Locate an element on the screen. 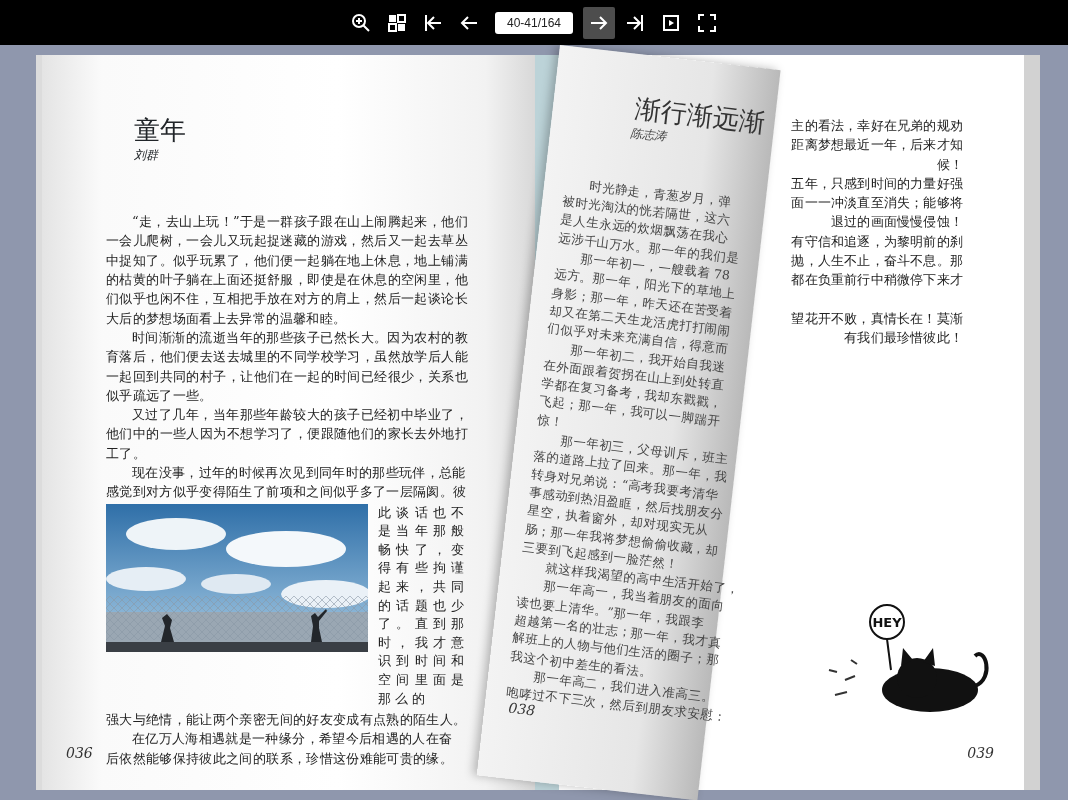 The height and width of the screenshot is (800, 1068). text-line: 有守信和追逐，为黎明前的刹 is located at coordinates (877, 241).